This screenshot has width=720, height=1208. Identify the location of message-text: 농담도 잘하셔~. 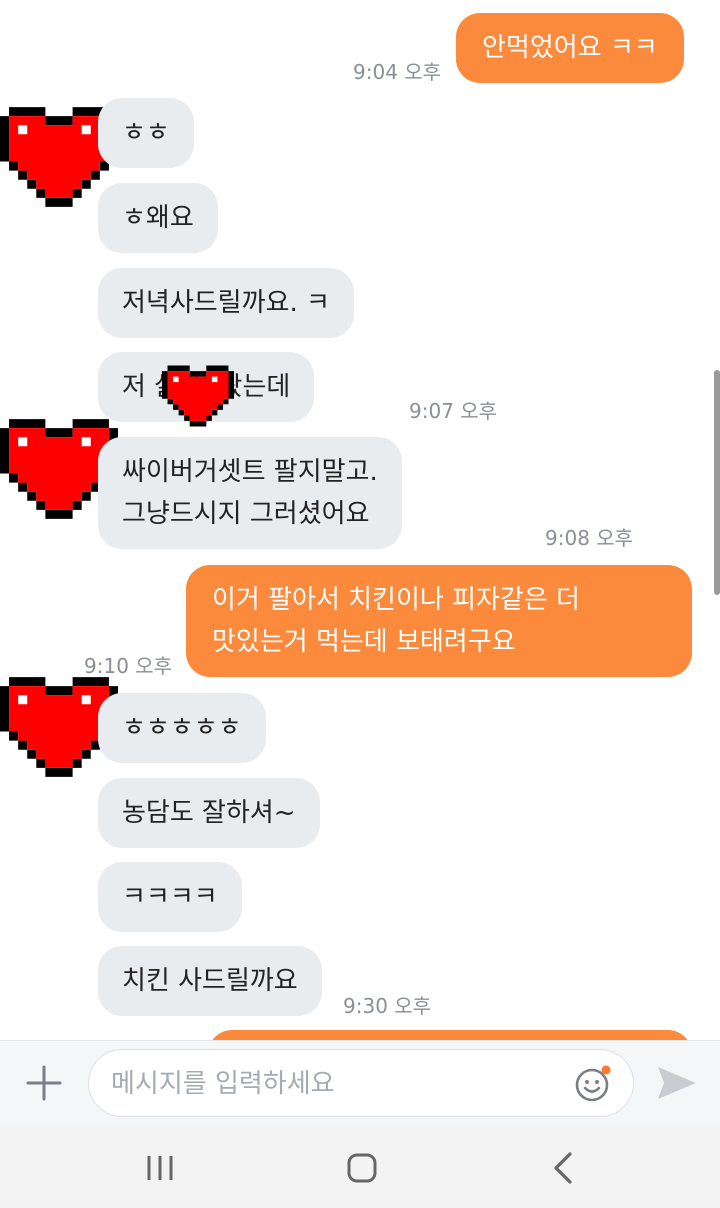
(209, 813).